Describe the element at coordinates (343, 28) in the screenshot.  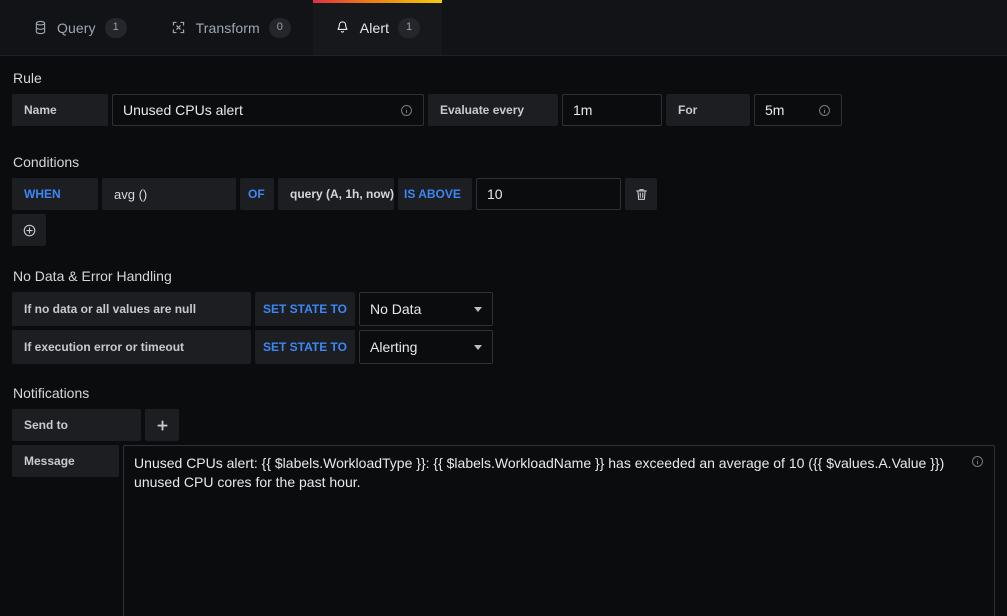
I see `bell-icon` at that location.